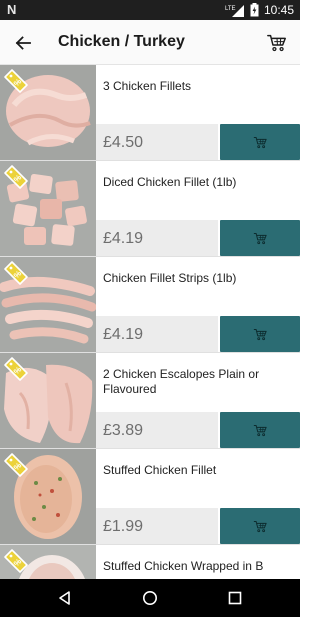 This screenshot has width=320, height=617. I want to click on product-item: Diced Chicken Fillet (1lb) £4.19, so click(150, 209).